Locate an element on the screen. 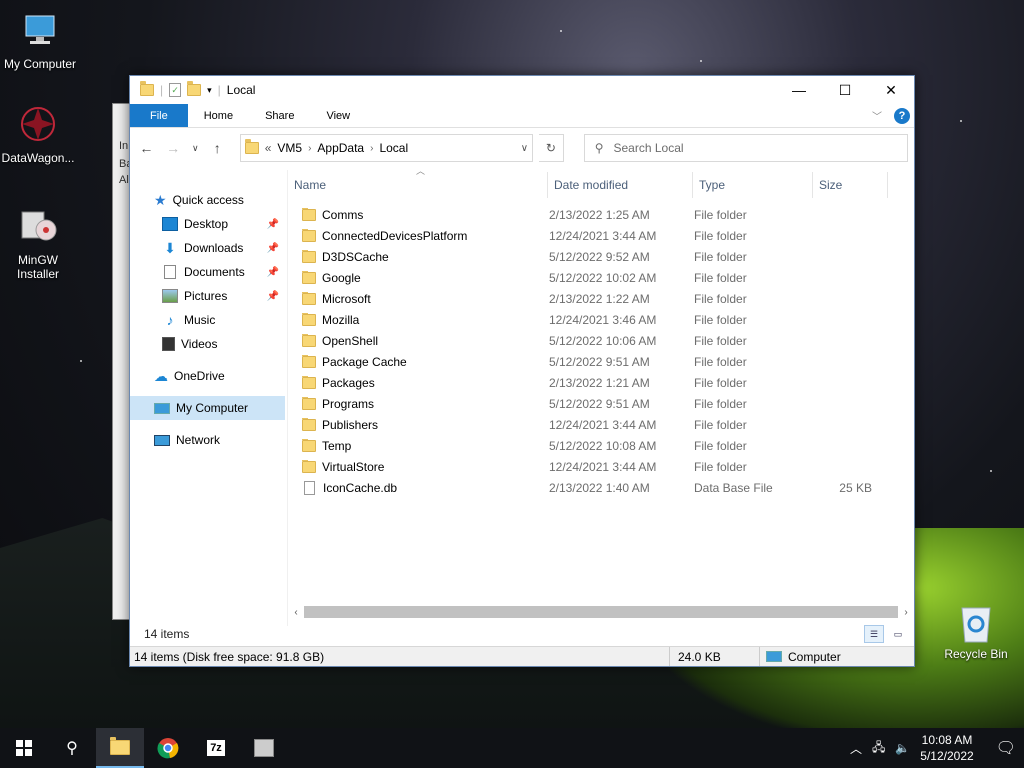 This screenshot has width=1024, height=768. scroll-left-icon: ‹ is located at coordinates (296, 612).